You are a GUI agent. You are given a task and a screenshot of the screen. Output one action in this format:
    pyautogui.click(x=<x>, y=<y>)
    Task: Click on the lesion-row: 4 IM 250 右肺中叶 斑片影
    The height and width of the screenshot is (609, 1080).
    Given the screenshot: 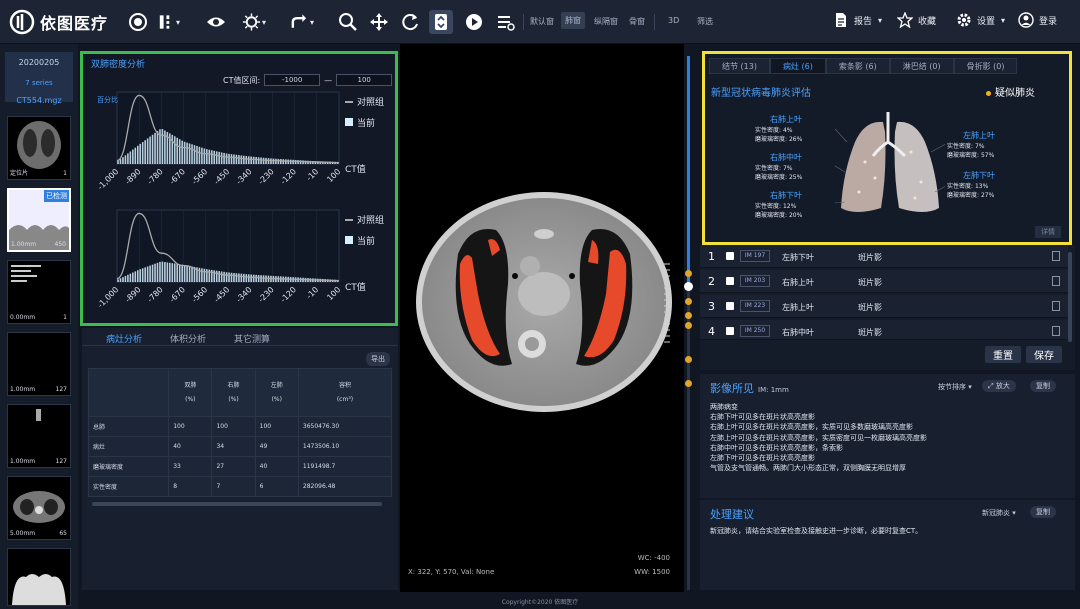 What is the action you would take?
    pyautogui.click(x=884, y=330)
    